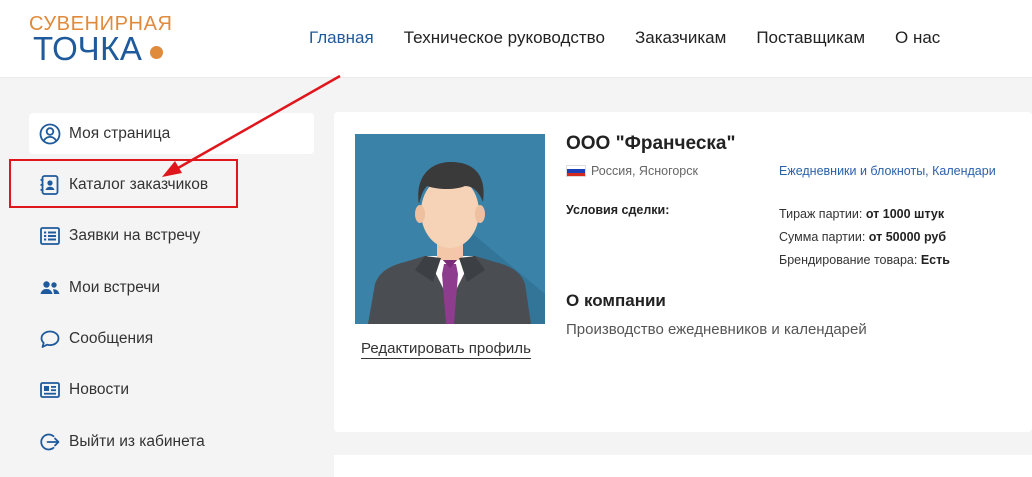 Image resolution: width=1032 pixels, height=477 pixels. Describe the element at coordinates (135, 236) in the screenshot. I see `sidebar-item-label: Заявки на встречу` at that location.